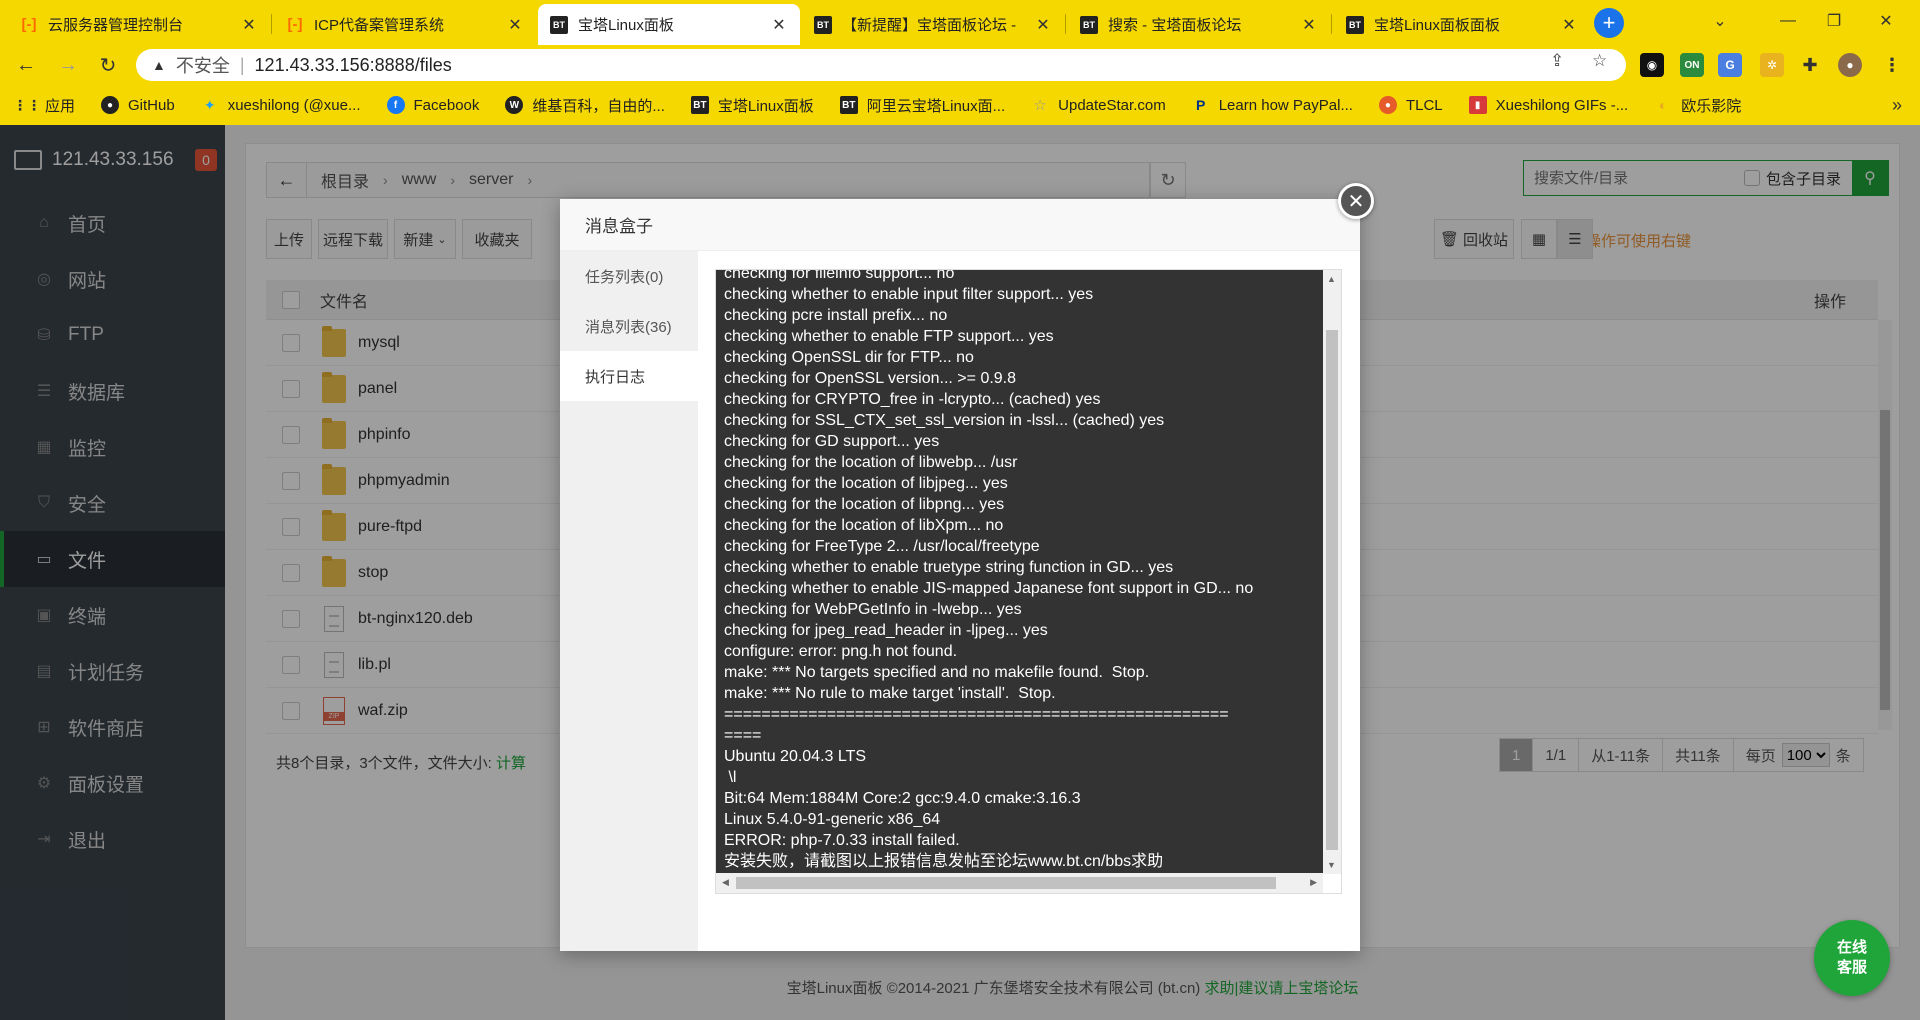 This screenshot has width=1920, height=1020. I want to click on log-horizontal-scrollbar: ◀ ▶, so click(1019, 883).